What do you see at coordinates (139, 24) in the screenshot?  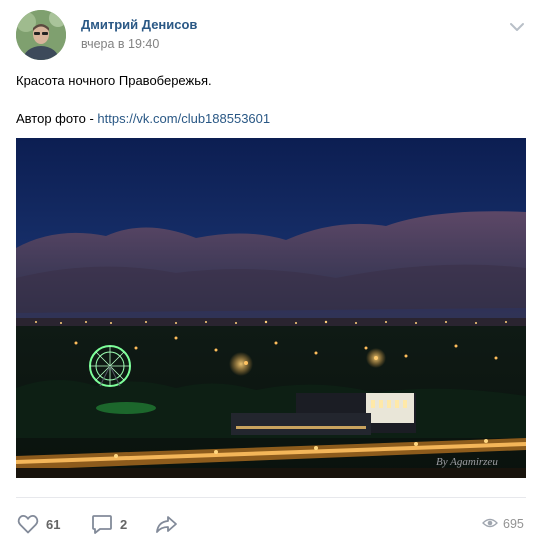 I see `author-name: Дмитрий Денисов` at bounding box center [139, 24].